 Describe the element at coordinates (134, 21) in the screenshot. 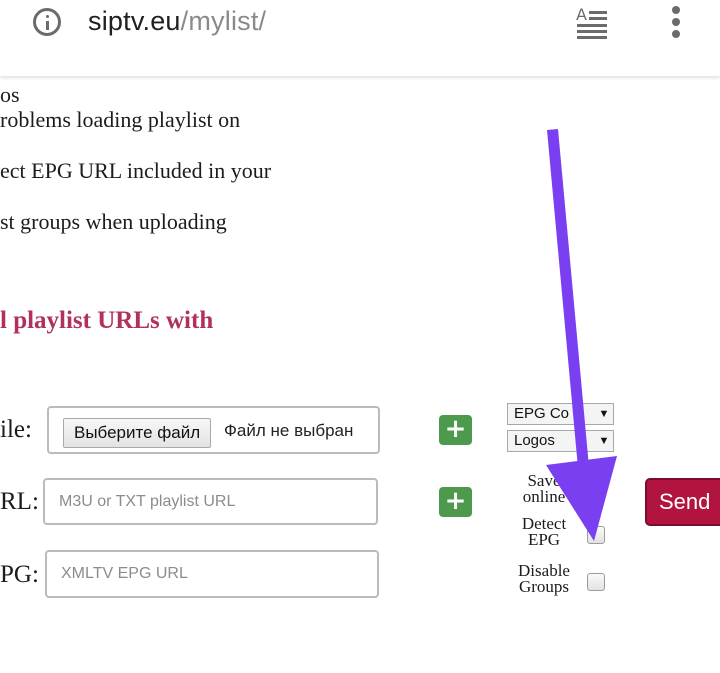

I see `url-domain: siptv.eu` at that location.